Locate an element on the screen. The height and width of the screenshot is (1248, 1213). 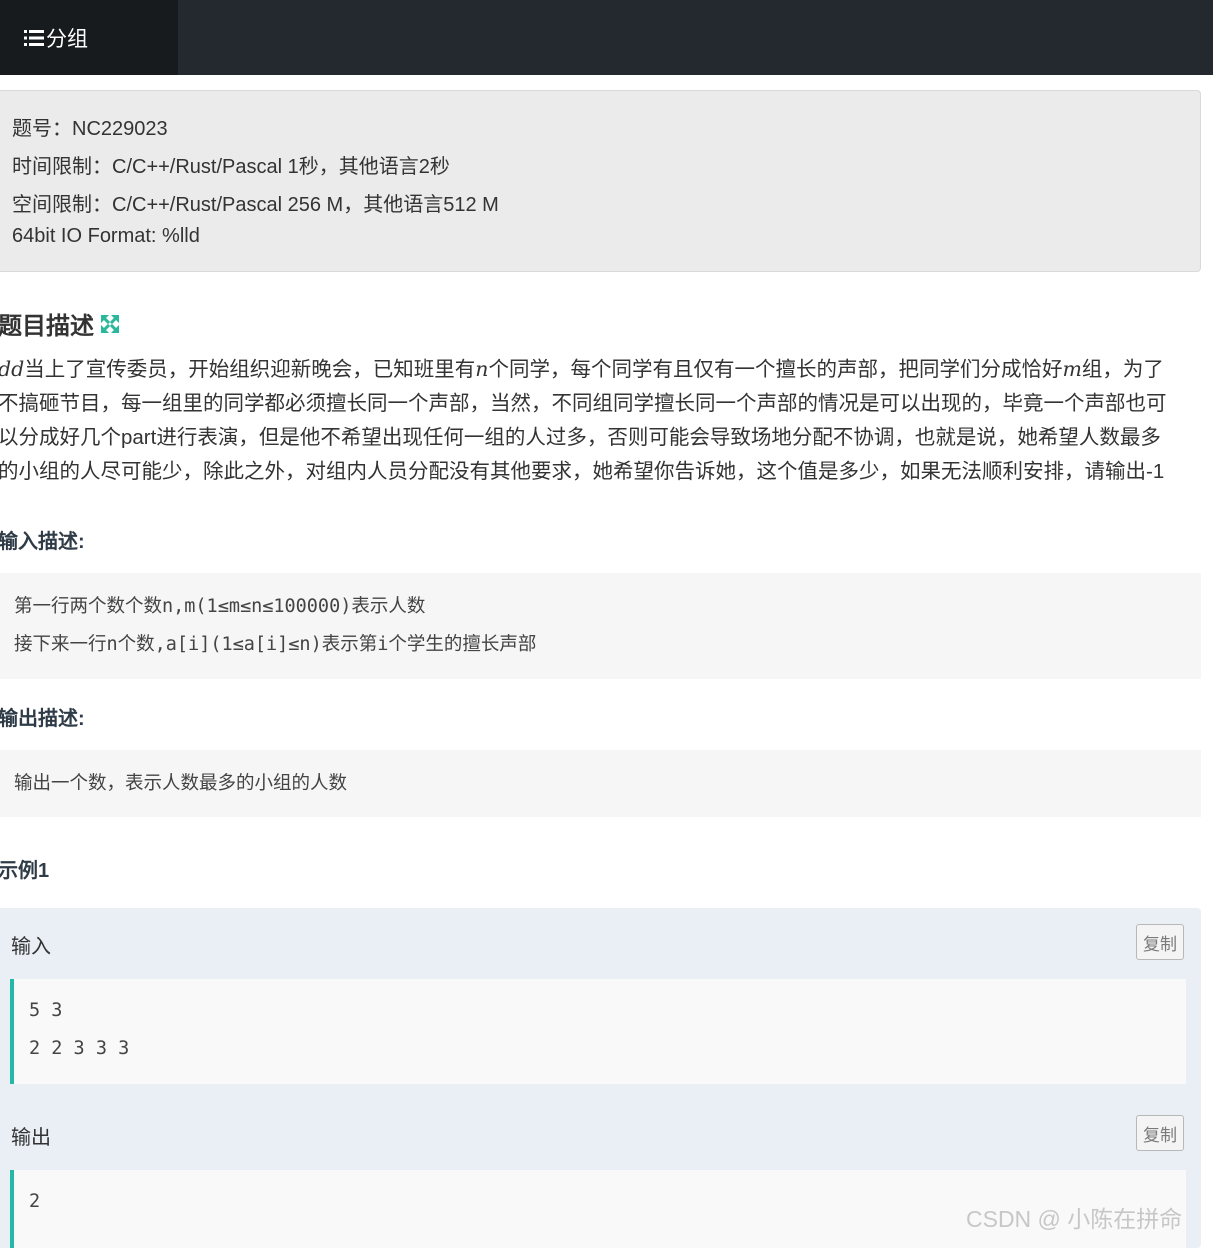
list-icon is located at coordinates (34, 37).